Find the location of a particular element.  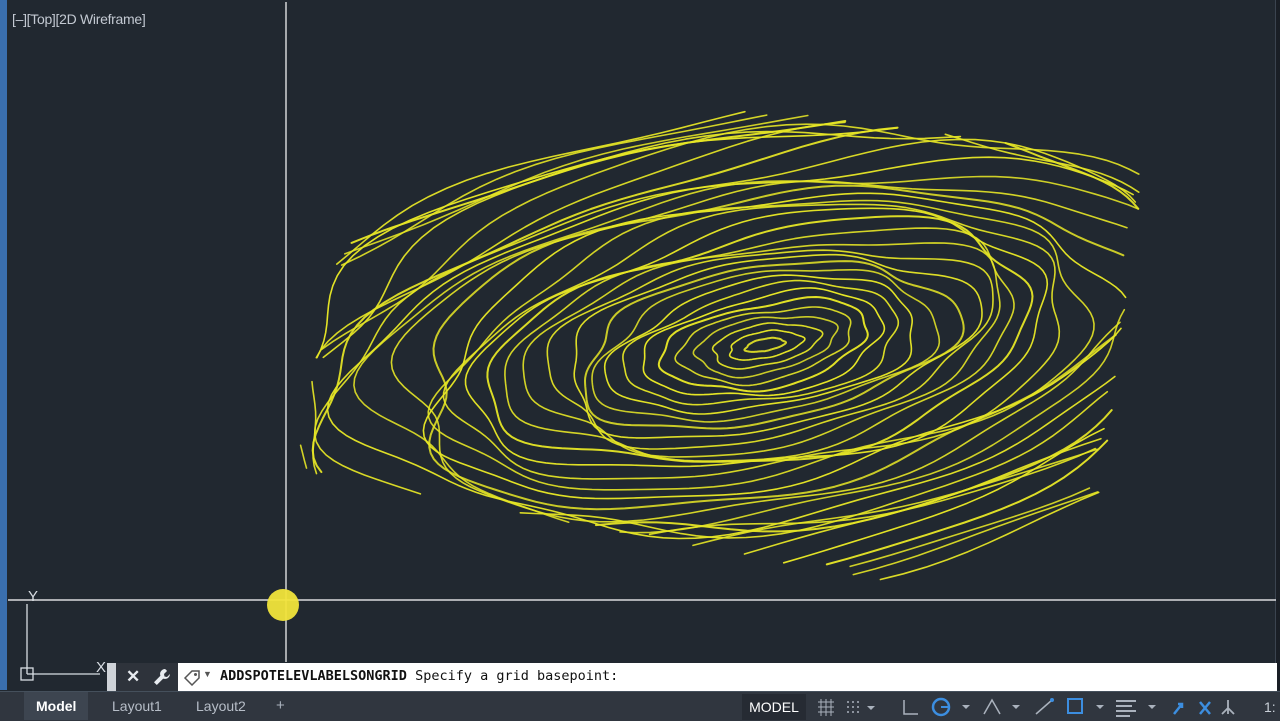

tab-layout2: Layout2 is located at coordinates (221, 706).